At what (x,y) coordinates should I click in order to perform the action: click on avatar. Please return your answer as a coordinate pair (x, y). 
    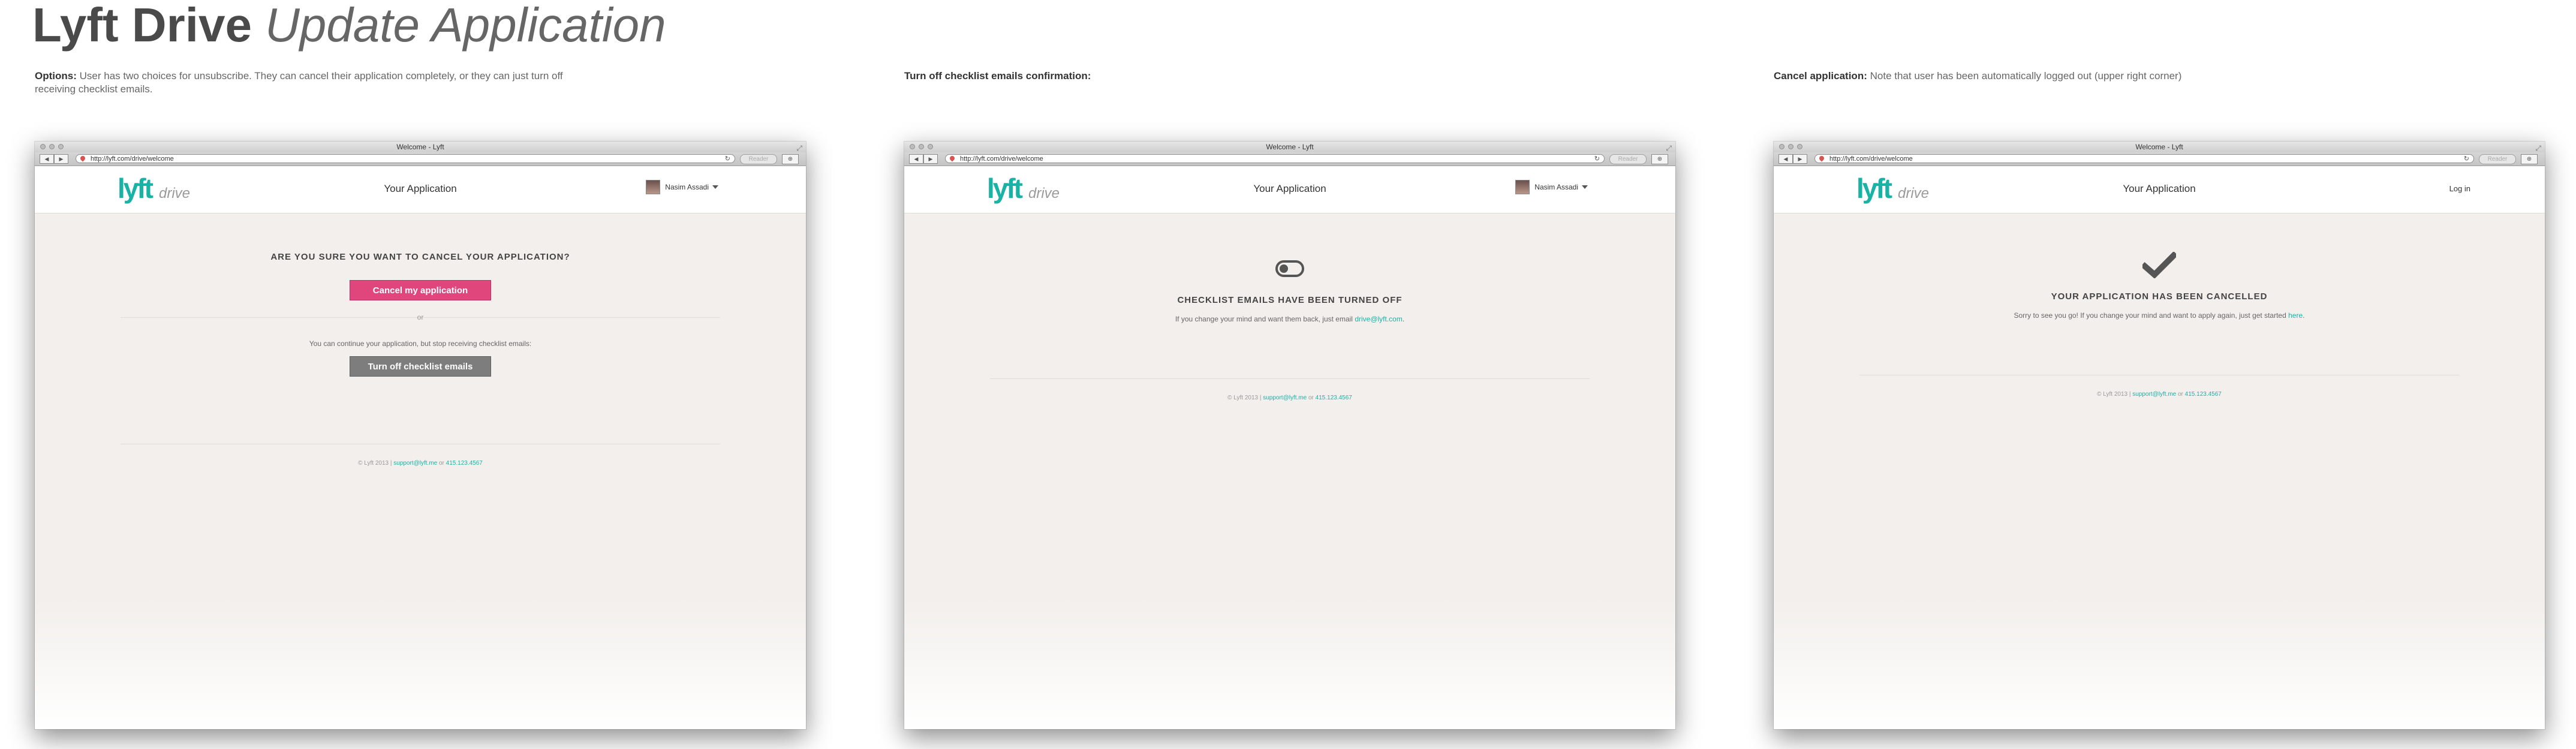
    Looking at the image, I should click on (654, 187).